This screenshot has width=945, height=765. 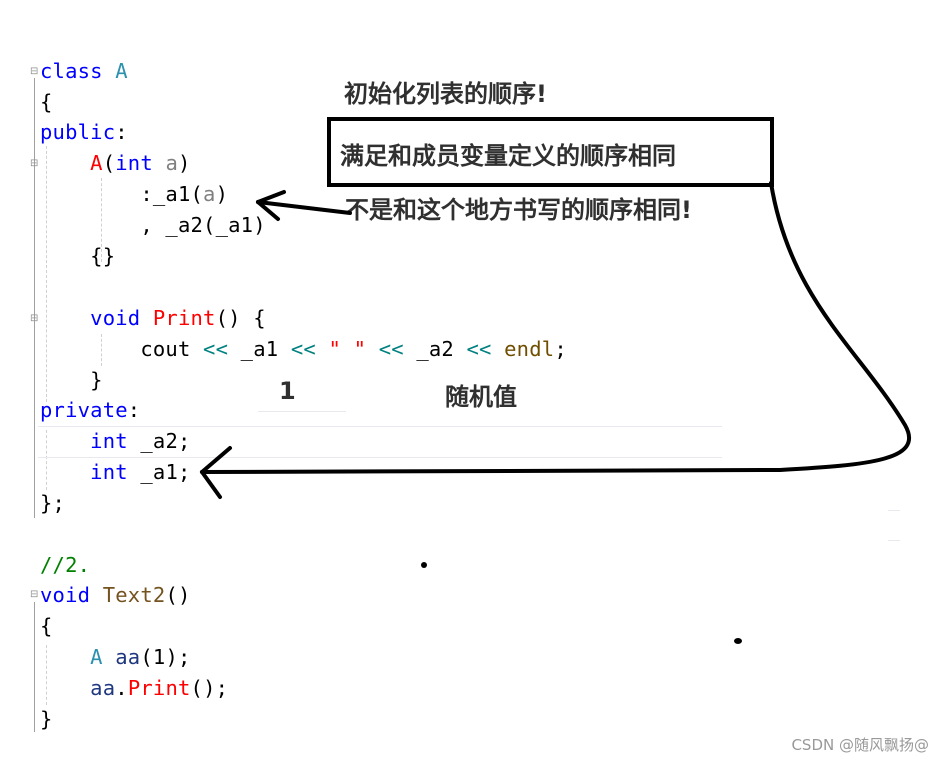 What do you see at coordinates (304, 205) in the screenshot?
I see `arrow-to-initializer` at bounding box center [304, 205].